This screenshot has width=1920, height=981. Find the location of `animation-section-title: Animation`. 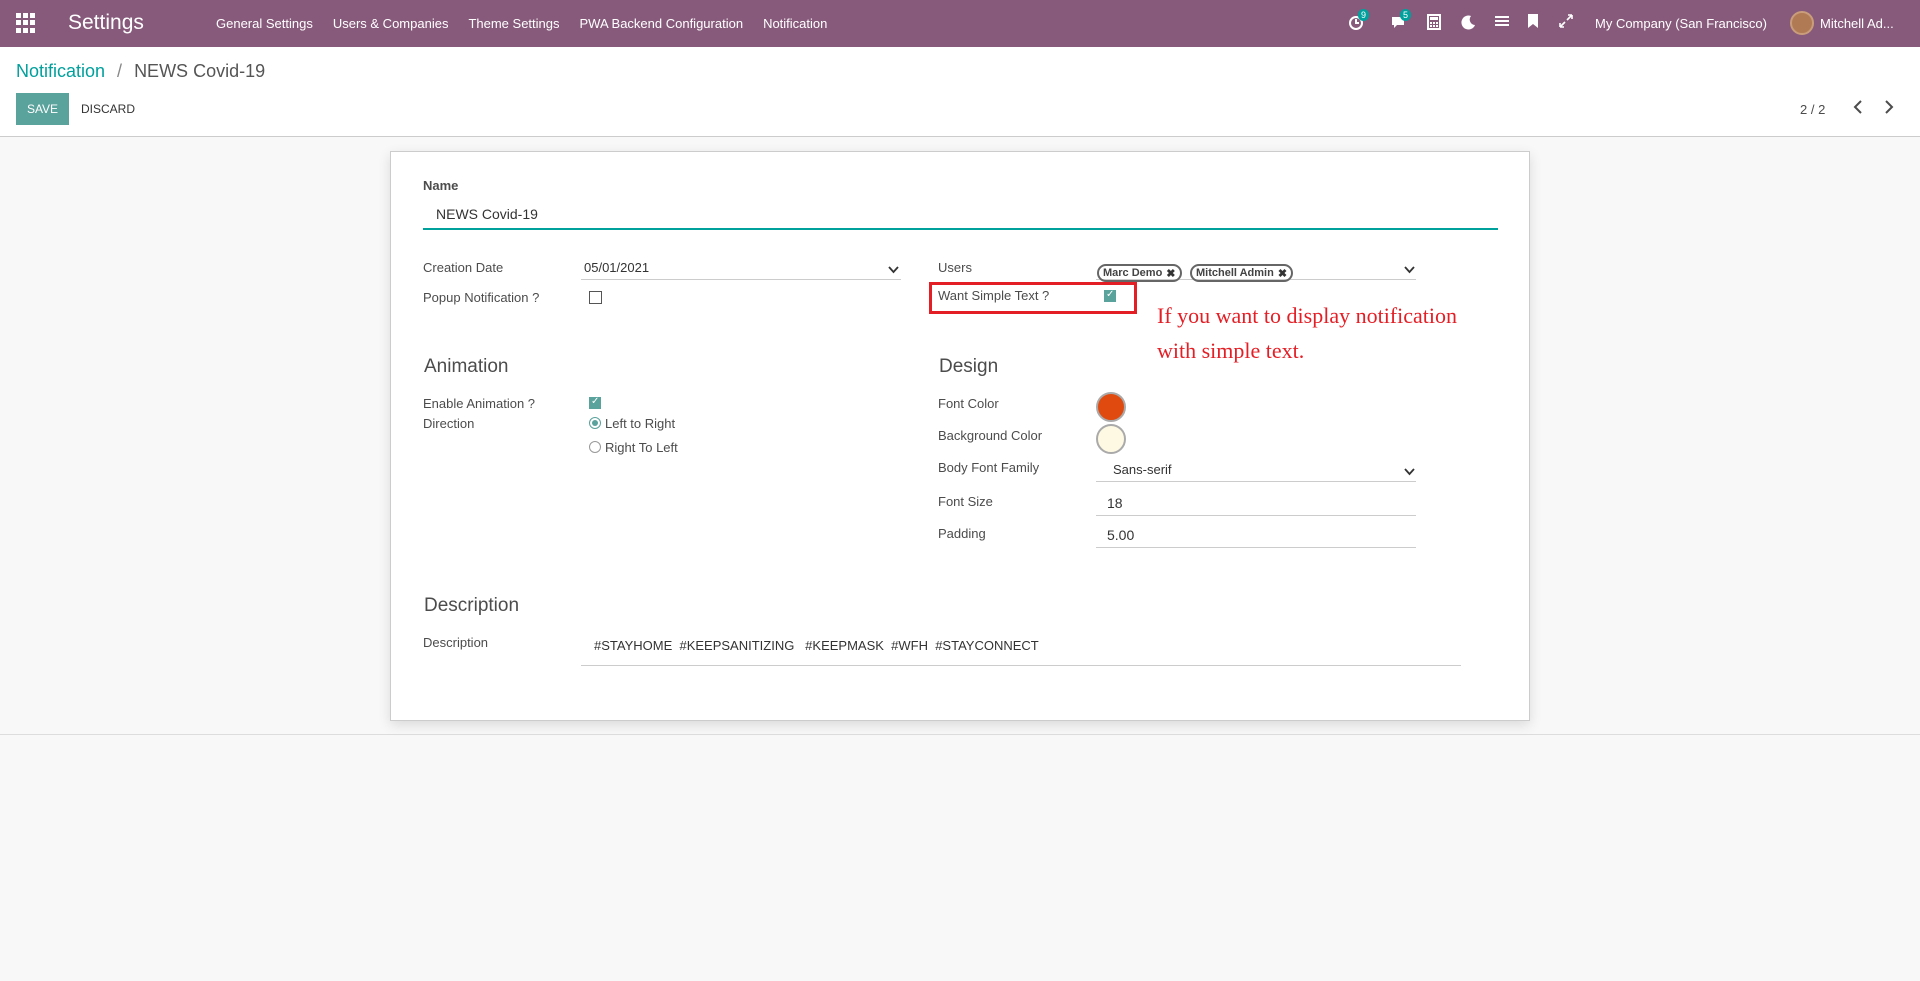

animation-section-title: Animation is located at coordinates (466, 366).